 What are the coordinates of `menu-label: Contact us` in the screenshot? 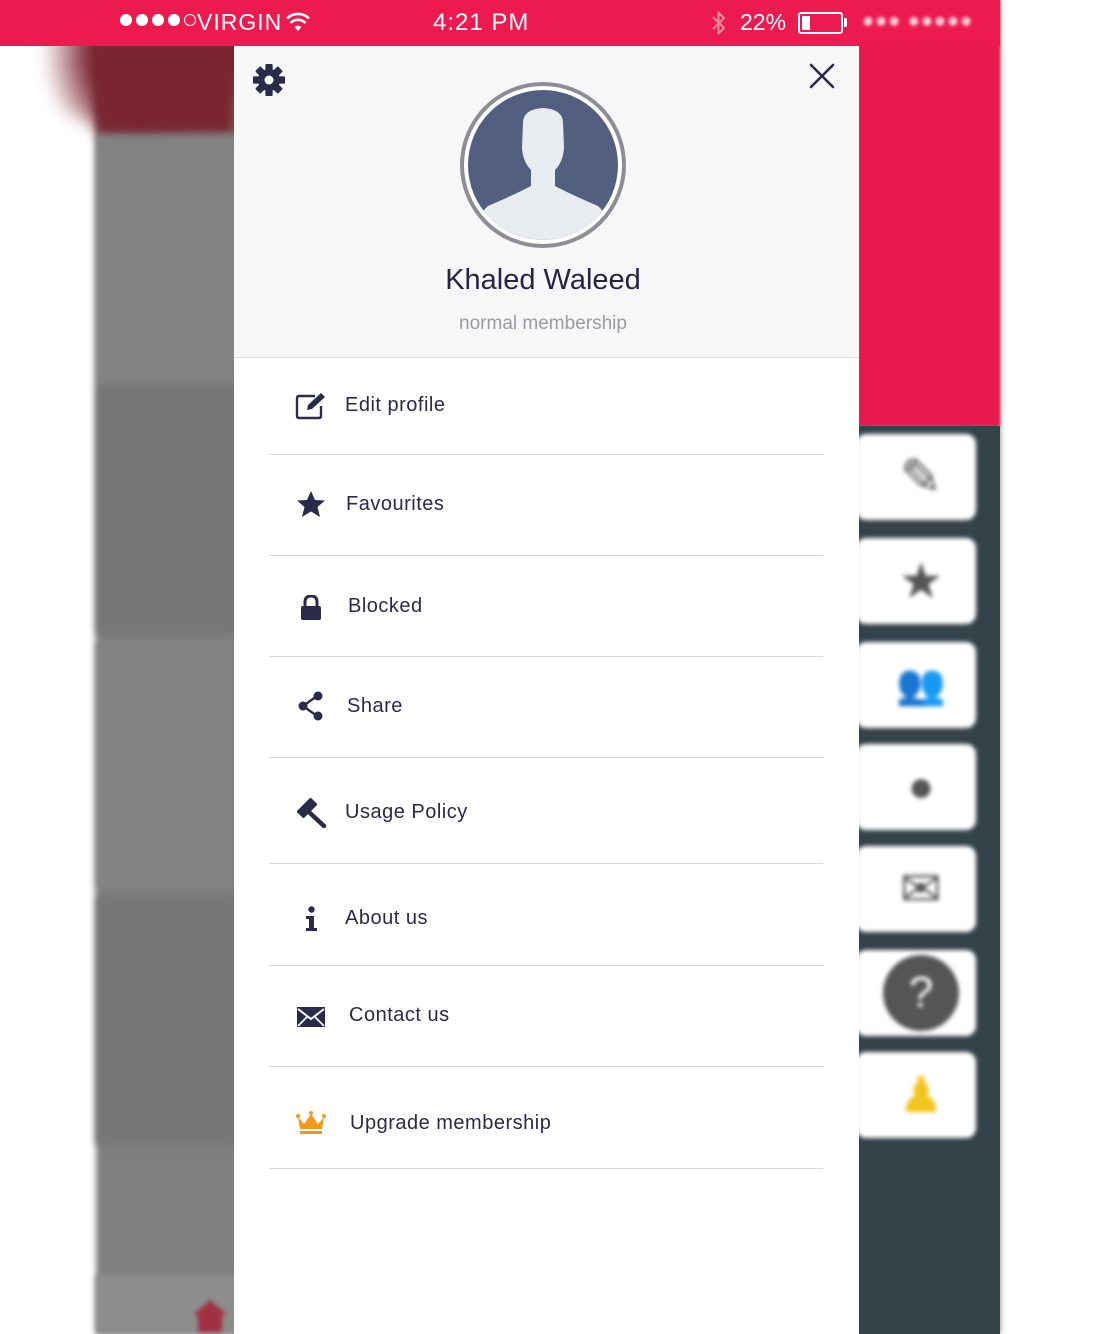 It's located at (399, 1015).